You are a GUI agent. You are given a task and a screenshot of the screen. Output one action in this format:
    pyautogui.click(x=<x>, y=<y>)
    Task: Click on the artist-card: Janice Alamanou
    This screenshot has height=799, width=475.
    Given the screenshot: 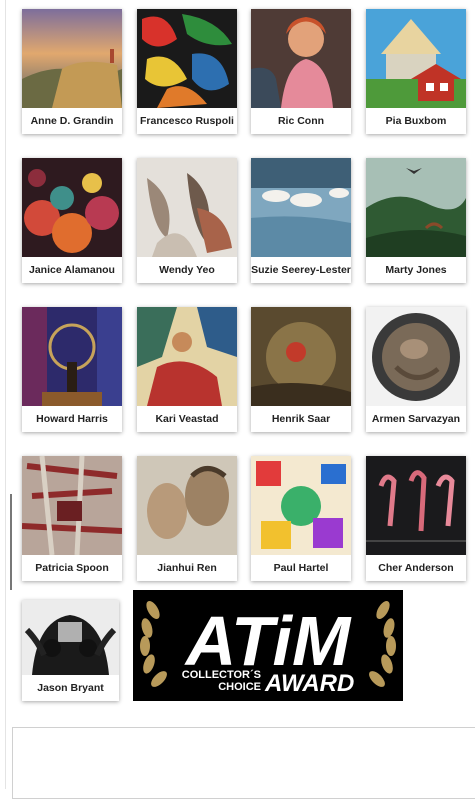 What is the action you would take?
    pyautogui.click(x=72, y=220)
    